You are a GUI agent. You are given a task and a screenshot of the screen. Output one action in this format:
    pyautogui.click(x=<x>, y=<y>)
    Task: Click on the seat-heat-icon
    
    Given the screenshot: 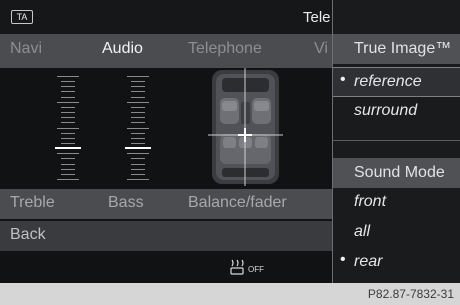 What is the action you would take?
    pyautogui.click(x=237, y=267)
    